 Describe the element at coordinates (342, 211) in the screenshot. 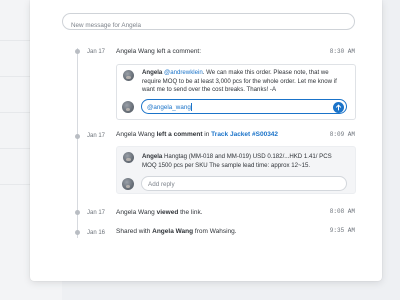

I see `entry-time: 8:08 AM` at that location.